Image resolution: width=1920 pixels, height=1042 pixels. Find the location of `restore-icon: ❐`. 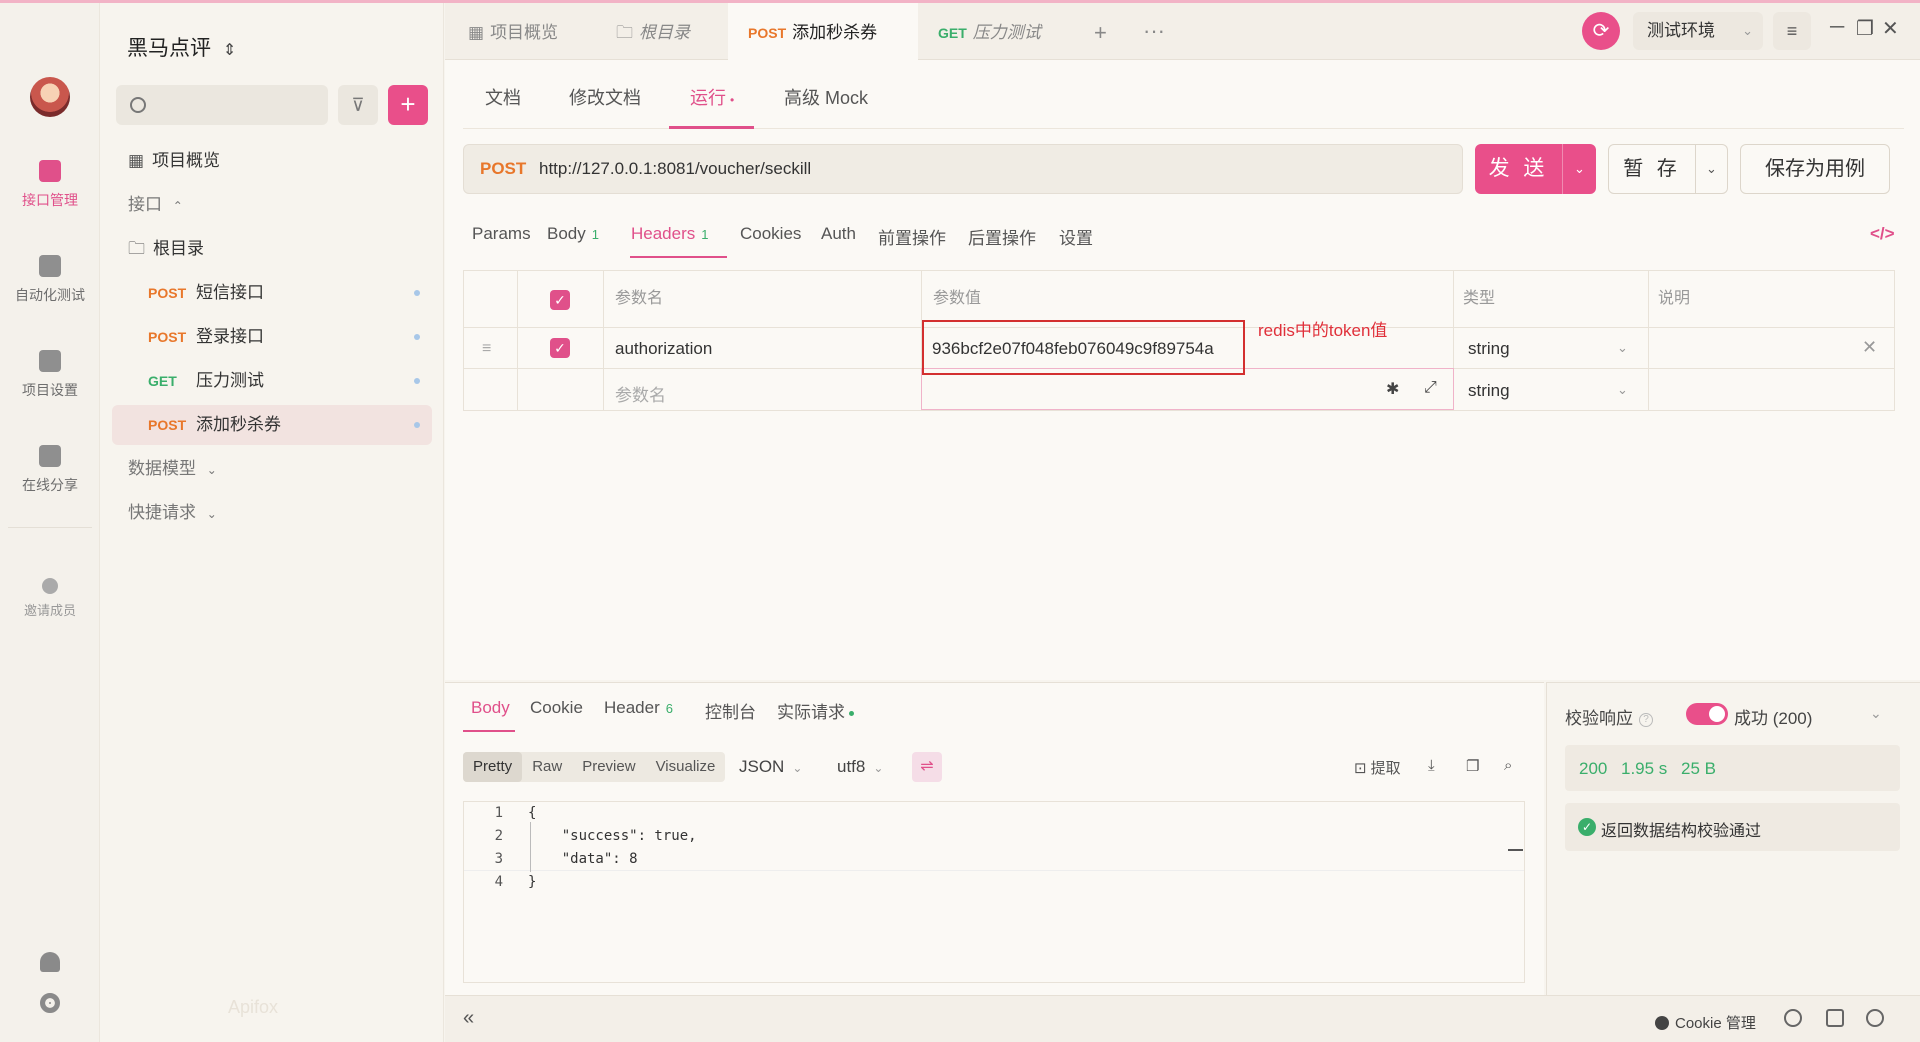

restore-icon: ❐ is located at coordinates (1865, 28).